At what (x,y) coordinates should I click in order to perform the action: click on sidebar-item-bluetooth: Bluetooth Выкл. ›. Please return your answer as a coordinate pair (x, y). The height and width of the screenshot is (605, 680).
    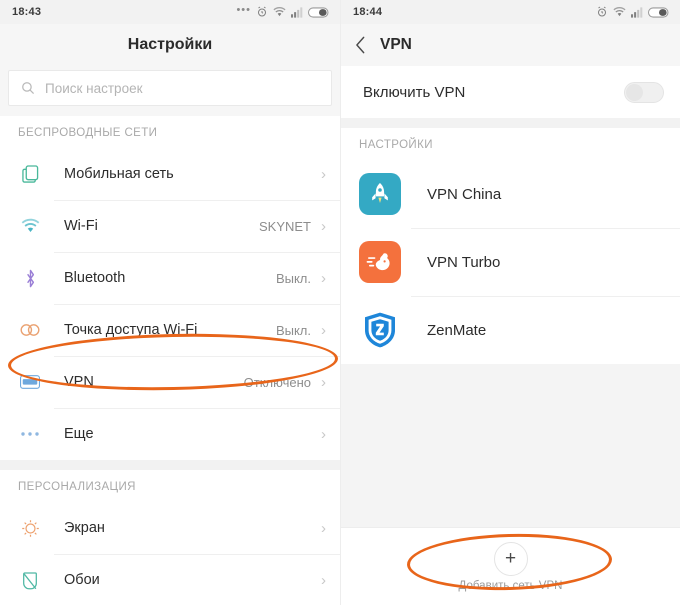
    Looking at the image, I should click on (170, 278).